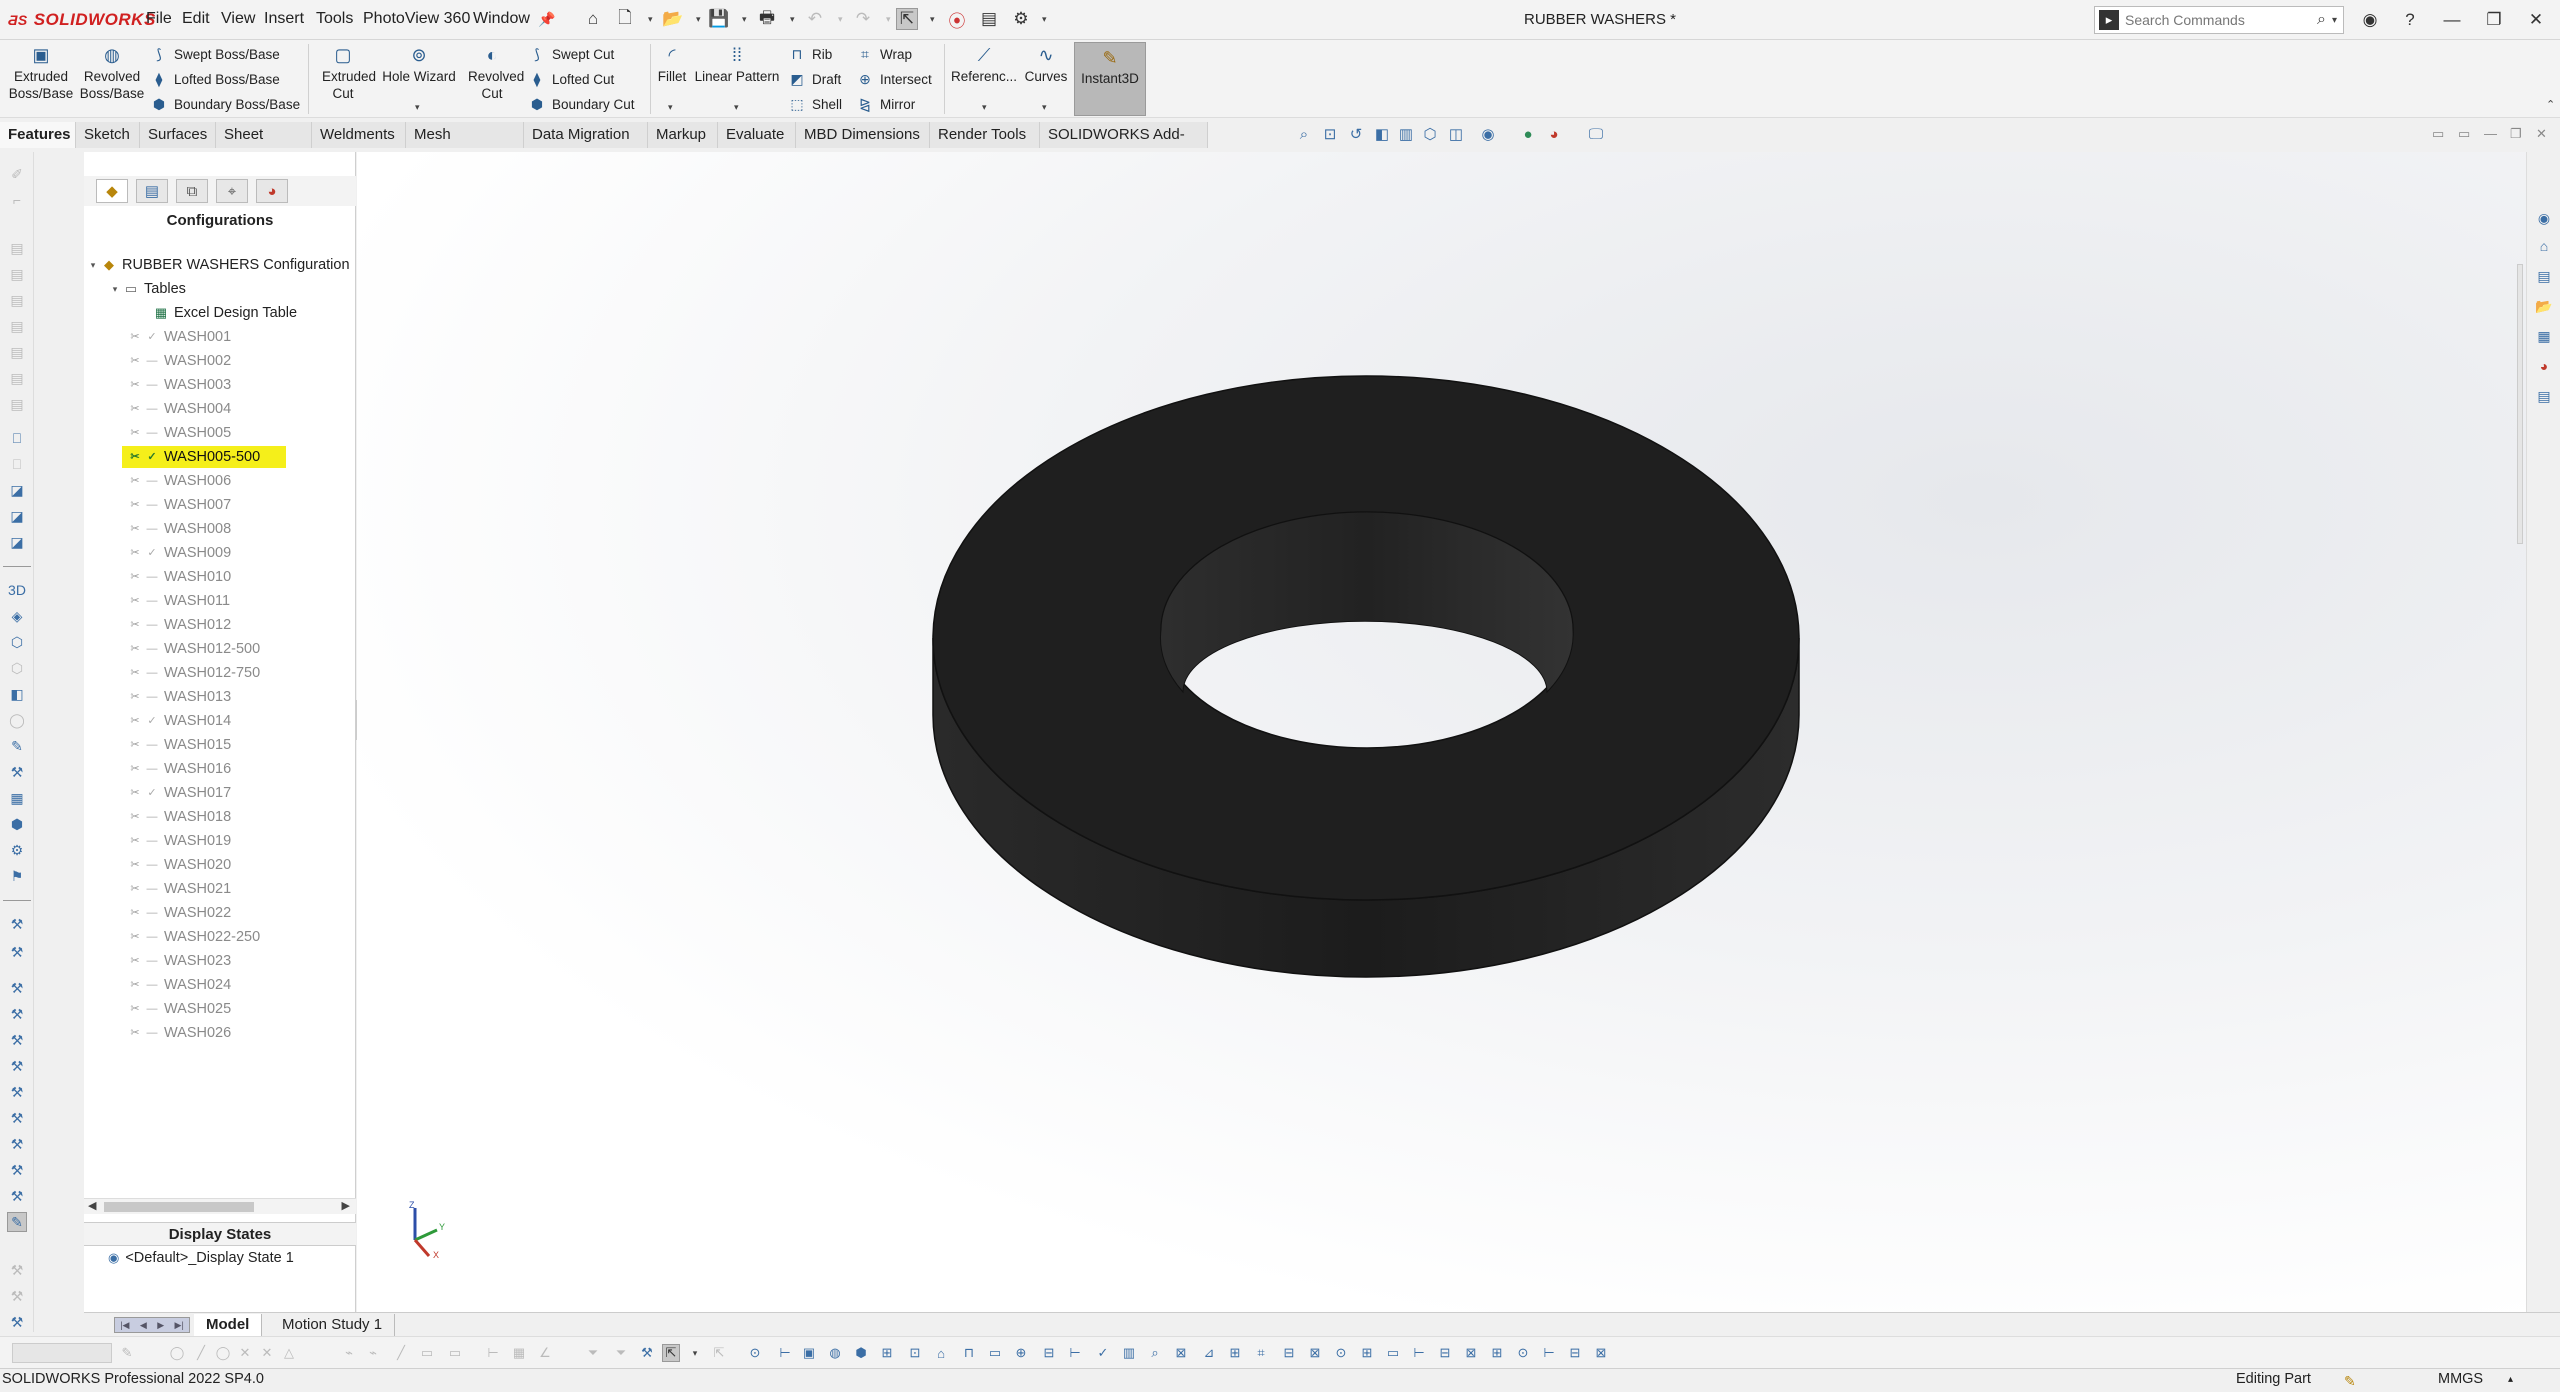 The height and width of the screenshot is (1392, 2560). I want to click on configuration-item: ✂ — WASH026, so click(179, 1033).